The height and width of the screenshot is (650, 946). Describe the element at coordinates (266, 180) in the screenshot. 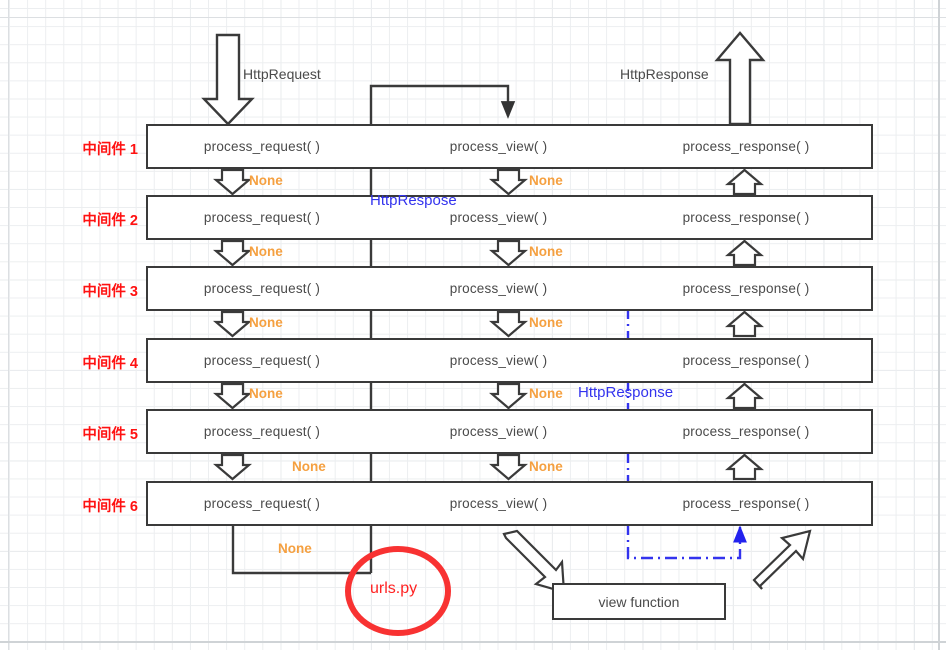

I see `none-label-request-1-2: None` at that location.